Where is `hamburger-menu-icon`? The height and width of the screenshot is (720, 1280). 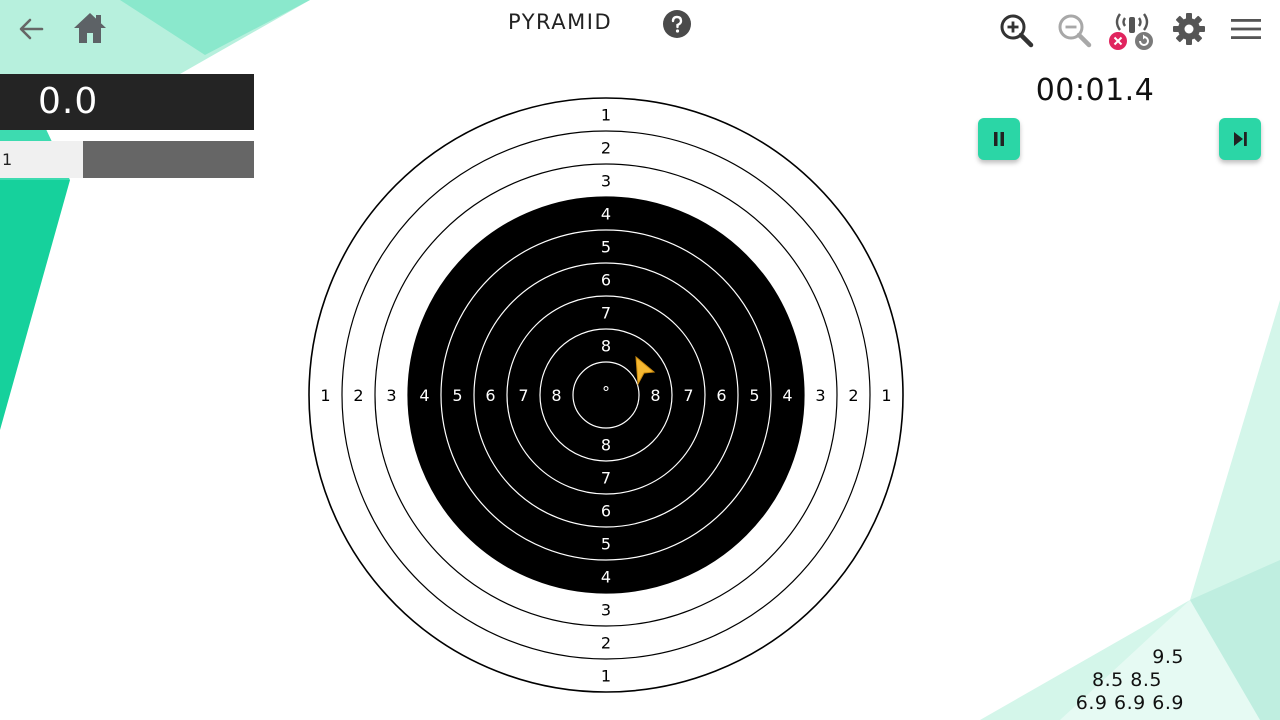
hamburger-menu-icon is located at coordinates (1246, 29).